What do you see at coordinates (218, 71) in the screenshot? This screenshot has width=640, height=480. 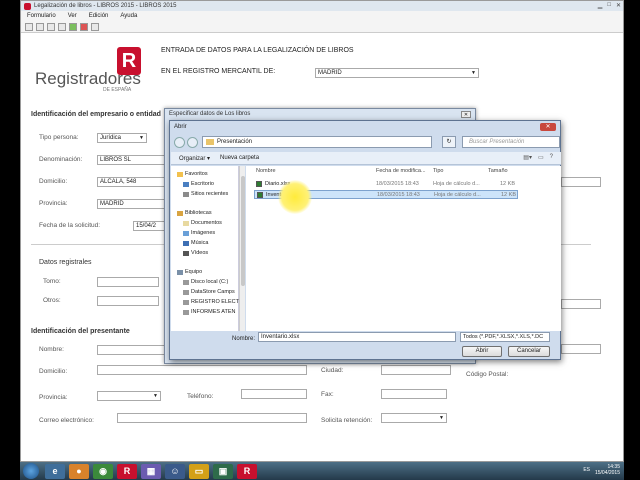 I see `registry-label: EN EL REGISTRO MERCANTIL DE:` at bounding box center [218, 71].